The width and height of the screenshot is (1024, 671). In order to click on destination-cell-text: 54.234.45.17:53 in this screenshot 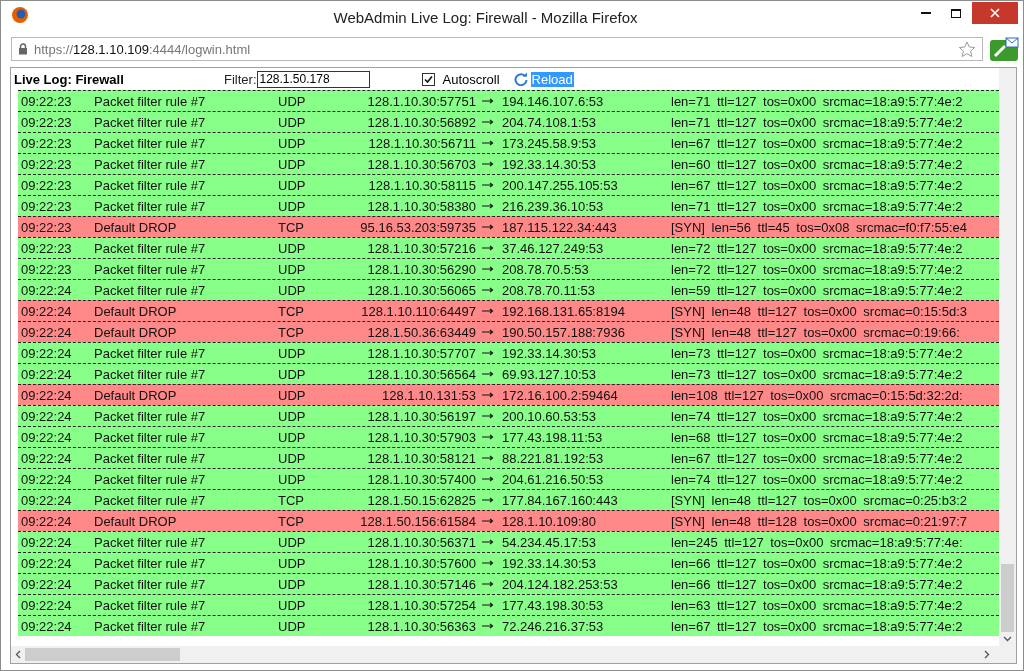, I will do `click(549, 542)`.